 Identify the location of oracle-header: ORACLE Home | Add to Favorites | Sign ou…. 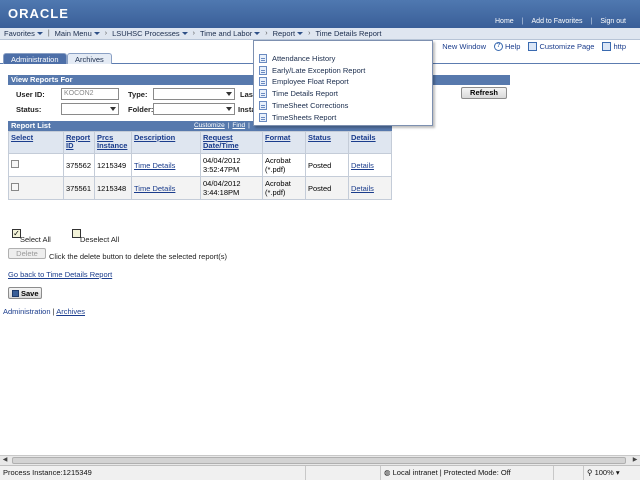
(320, 14).